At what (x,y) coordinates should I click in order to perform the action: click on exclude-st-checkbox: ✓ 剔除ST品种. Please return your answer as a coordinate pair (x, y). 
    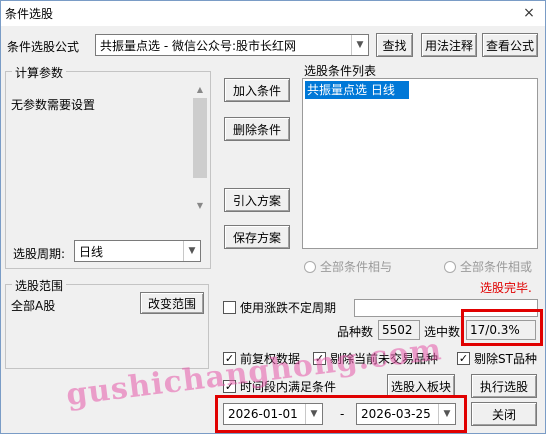
    Looking at the image, I should click on (497, 358).